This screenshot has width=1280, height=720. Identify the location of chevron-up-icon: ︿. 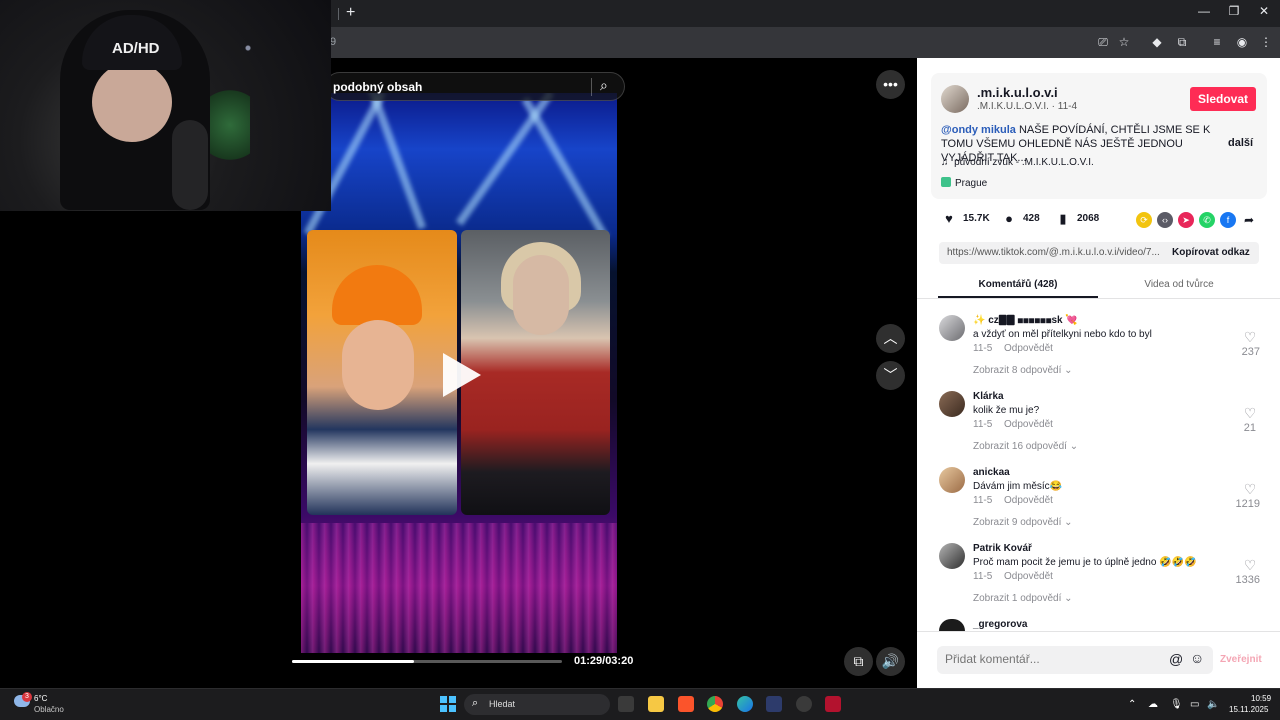
(890, 338).